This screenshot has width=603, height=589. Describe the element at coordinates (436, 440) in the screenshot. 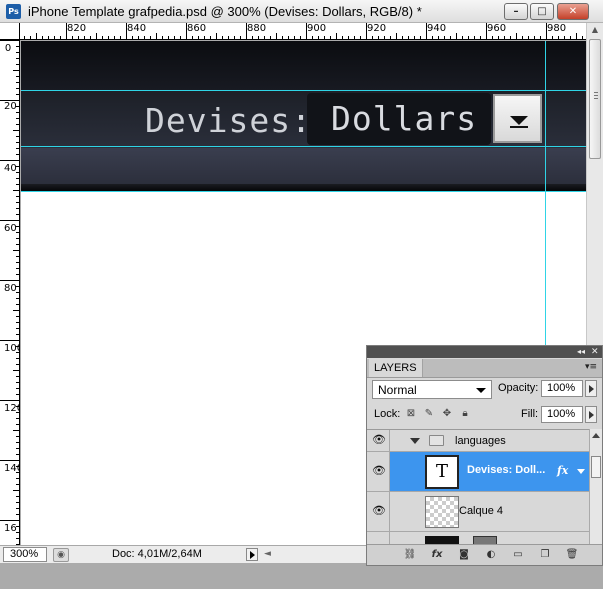

I see `folder-icon` at that location.